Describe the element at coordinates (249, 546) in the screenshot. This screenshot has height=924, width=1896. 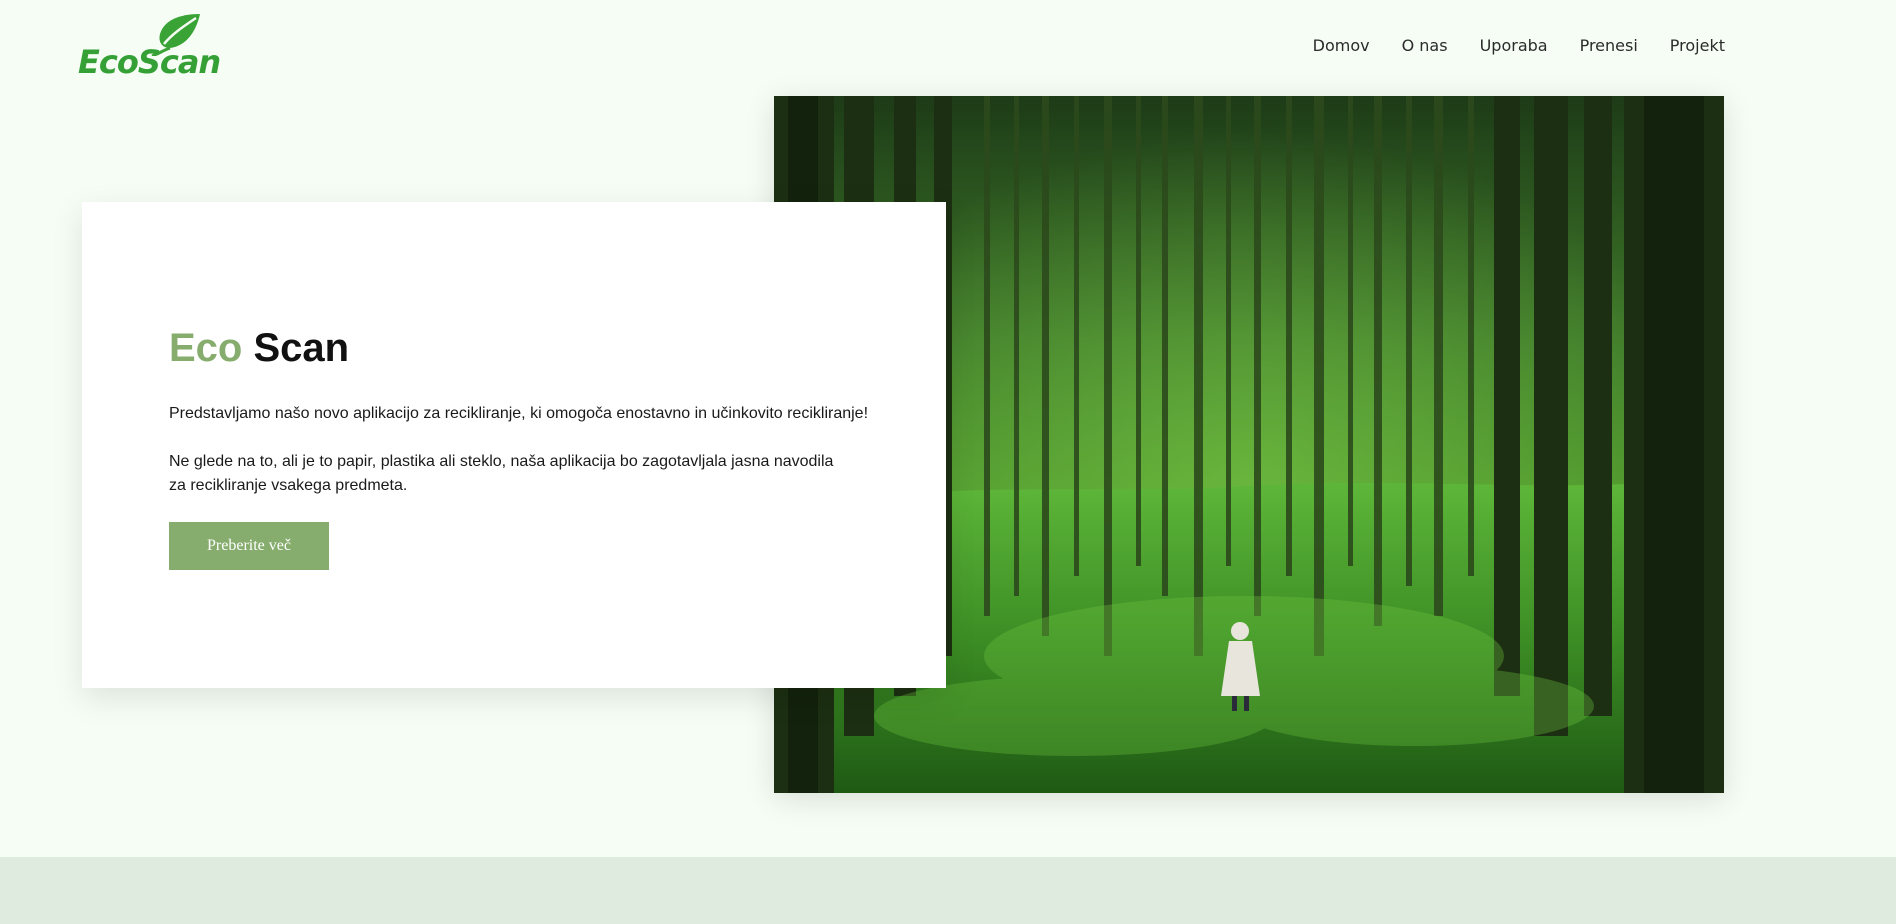
I see `read-more-button: Preberite več` at that location.